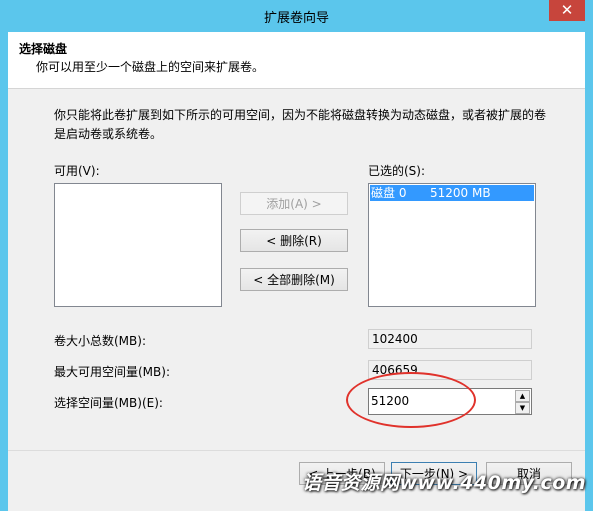 Image resolution: width=593 pixels, height=511 pixels. I want to click on wizard-header: 选择磁盘 你可以用至少一个磁盘上的空间来扩展卷。, so click(296, 60).